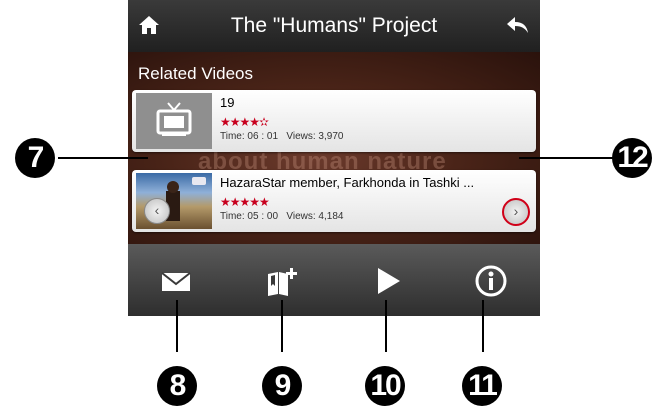 The height and width of the screenshot is (410, 654). I want to click on page-title: The "Humans" Project, so click(334, 25).